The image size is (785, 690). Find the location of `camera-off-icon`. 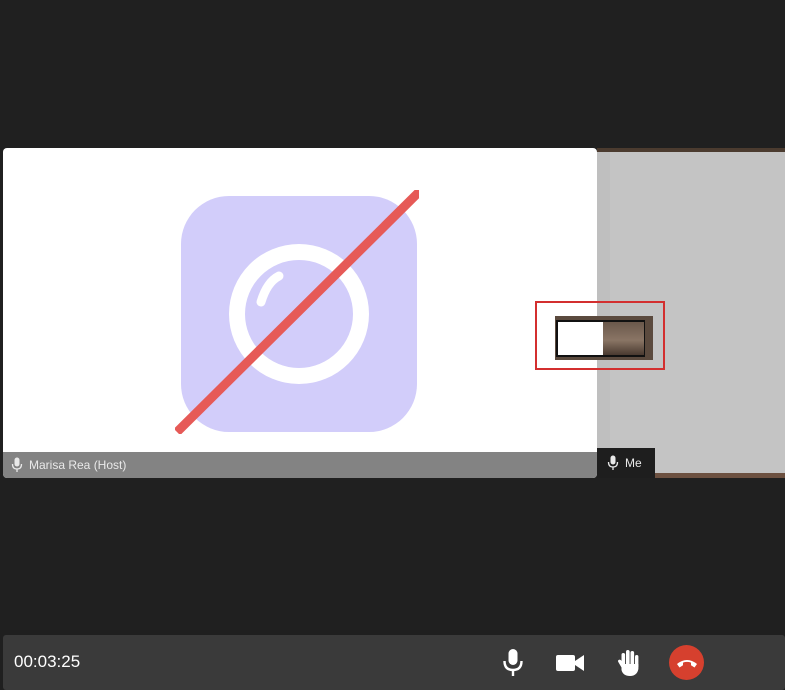

camera-off-icon is located at coordinates (297, 312).